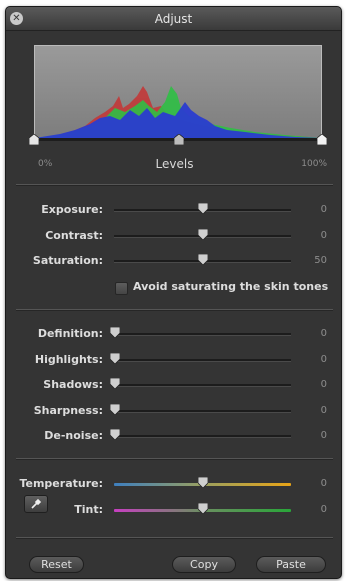 The width and height of the screenshot is (347, 581). What do you see at coordinates (323, 333) in the screenshot?
I see `definition-value: 0` at bounding box center [323, 333].